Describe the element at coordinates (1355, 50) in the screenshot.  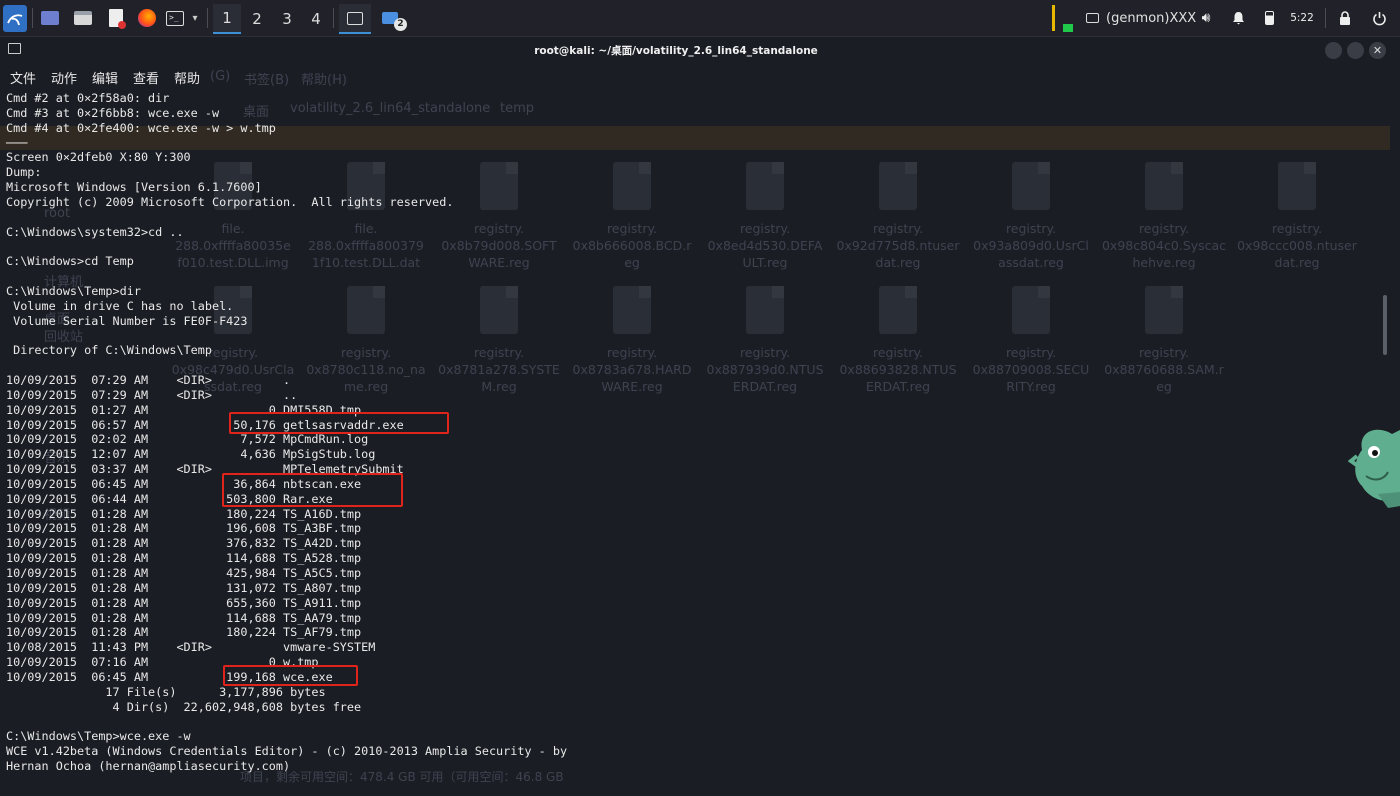
I see `maximize-button` at that location.